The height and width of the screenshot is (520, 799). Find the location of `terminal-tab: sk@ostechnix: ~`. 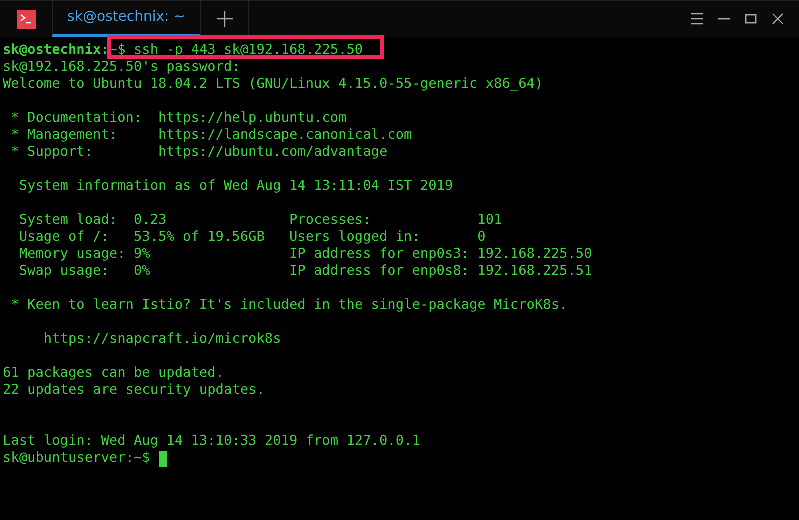

terminal-tab: sk@ostechnix: ~ is located at coordinates (126, 19).